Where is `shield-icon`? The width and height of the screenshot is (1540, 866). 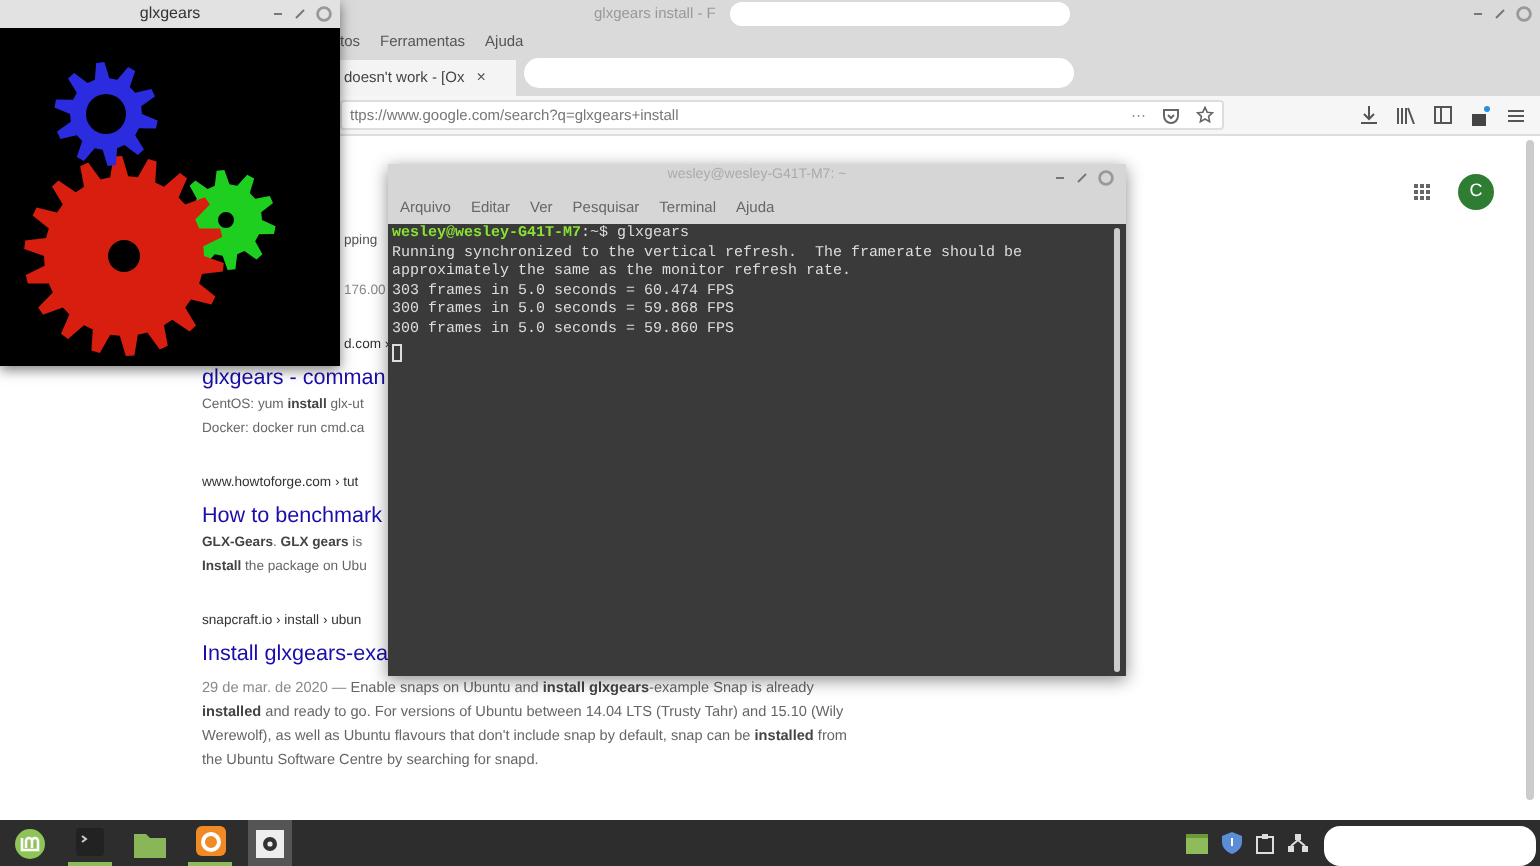
shield-icon is located at coordinates (1232, 843).